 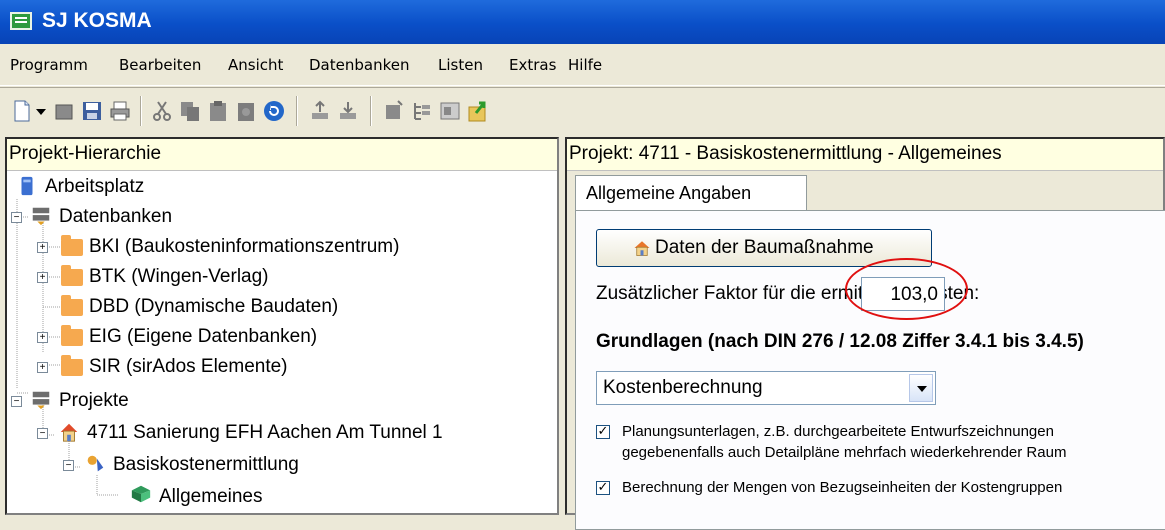 I want to click on save-icon, so click(x=92, y=111).